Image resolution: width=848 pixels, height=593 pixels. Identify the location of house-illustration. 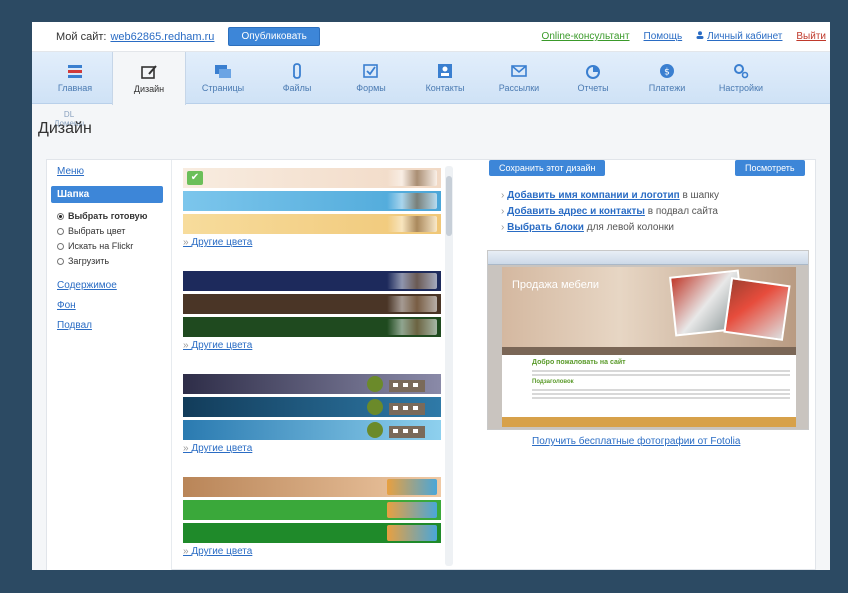
(396, 430).